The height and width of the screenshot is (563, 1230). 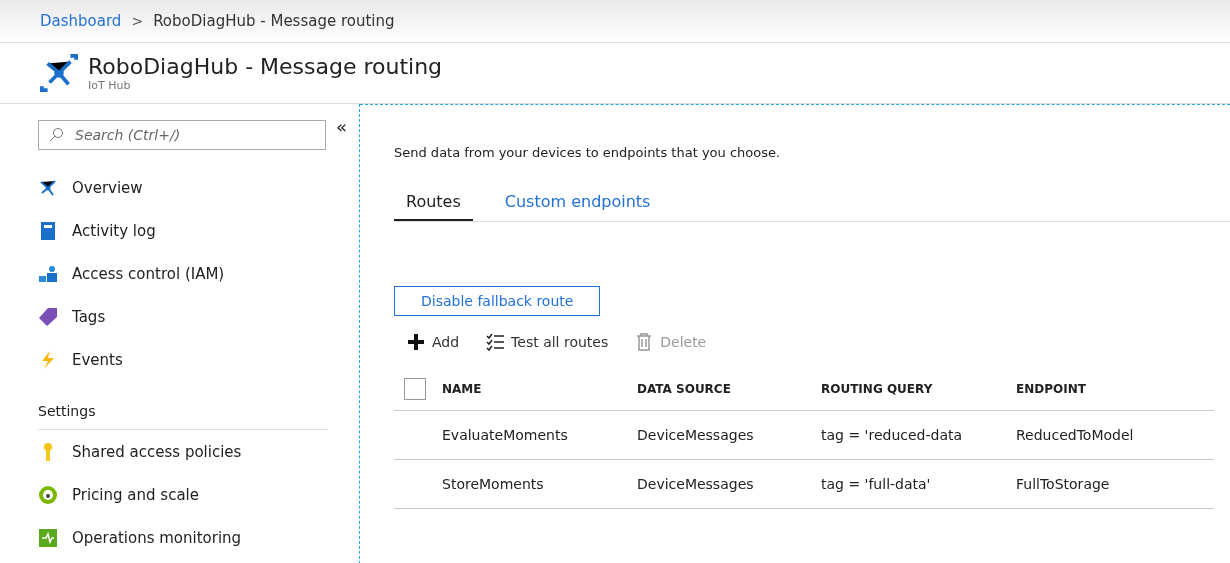 I want to click on tab: Custom endpoints, so click(x=577, y=204).